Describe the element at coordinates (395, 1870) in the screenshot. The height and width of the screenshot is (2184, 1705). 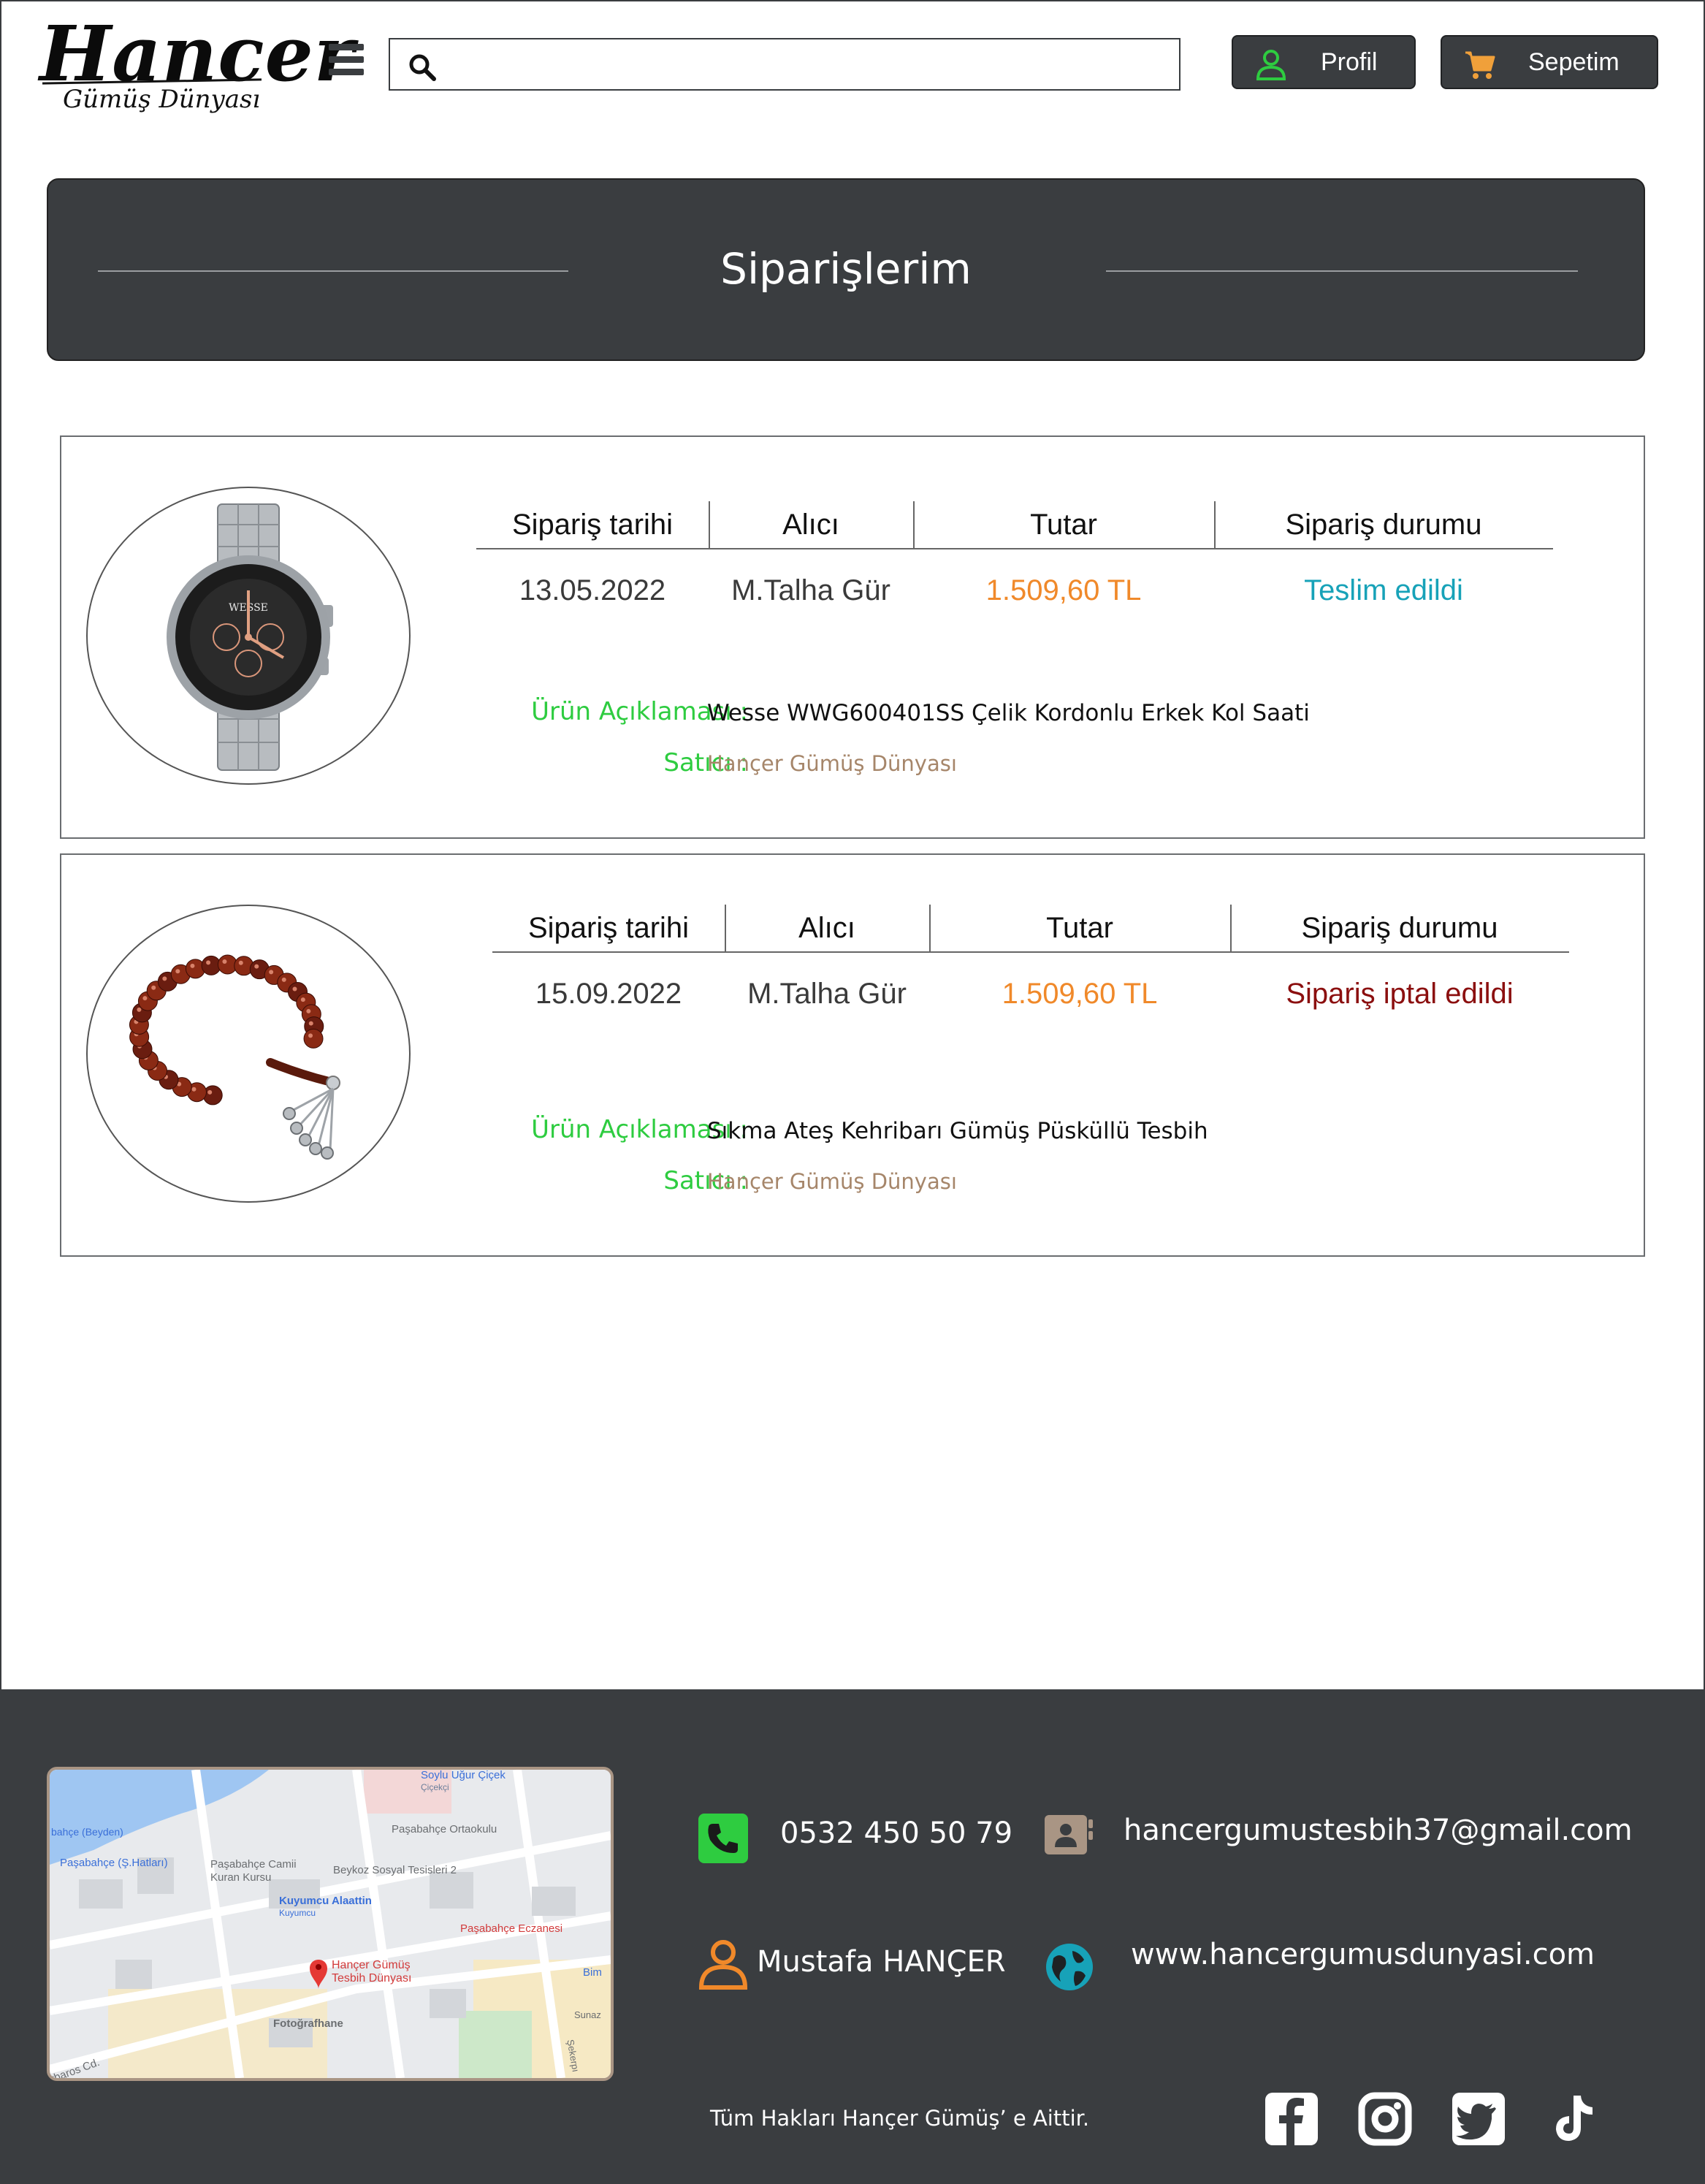
I see `svg-text: Beykoz Sosyal Tesisleri 2` at that location.